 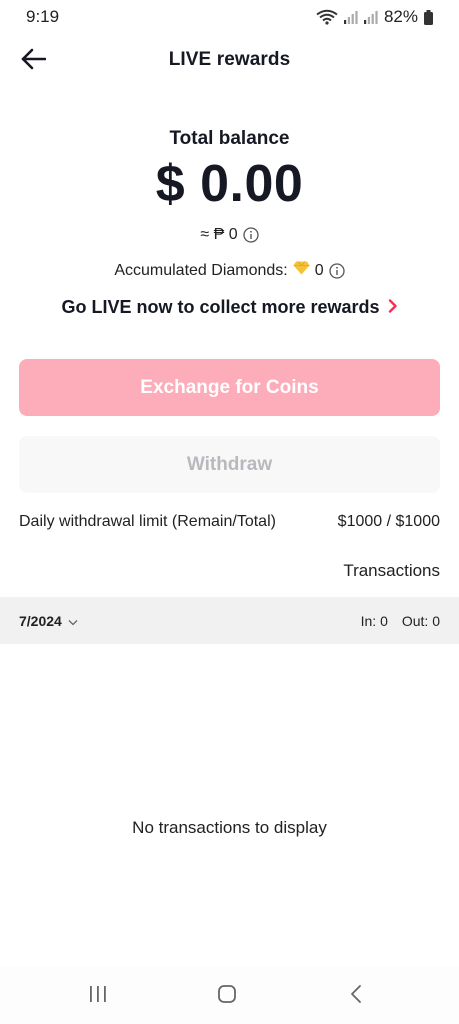 What do you see at coordinates (43, 16) in the screenshot?
I see `status-time: 9:19` at bounding box center [43, 16].